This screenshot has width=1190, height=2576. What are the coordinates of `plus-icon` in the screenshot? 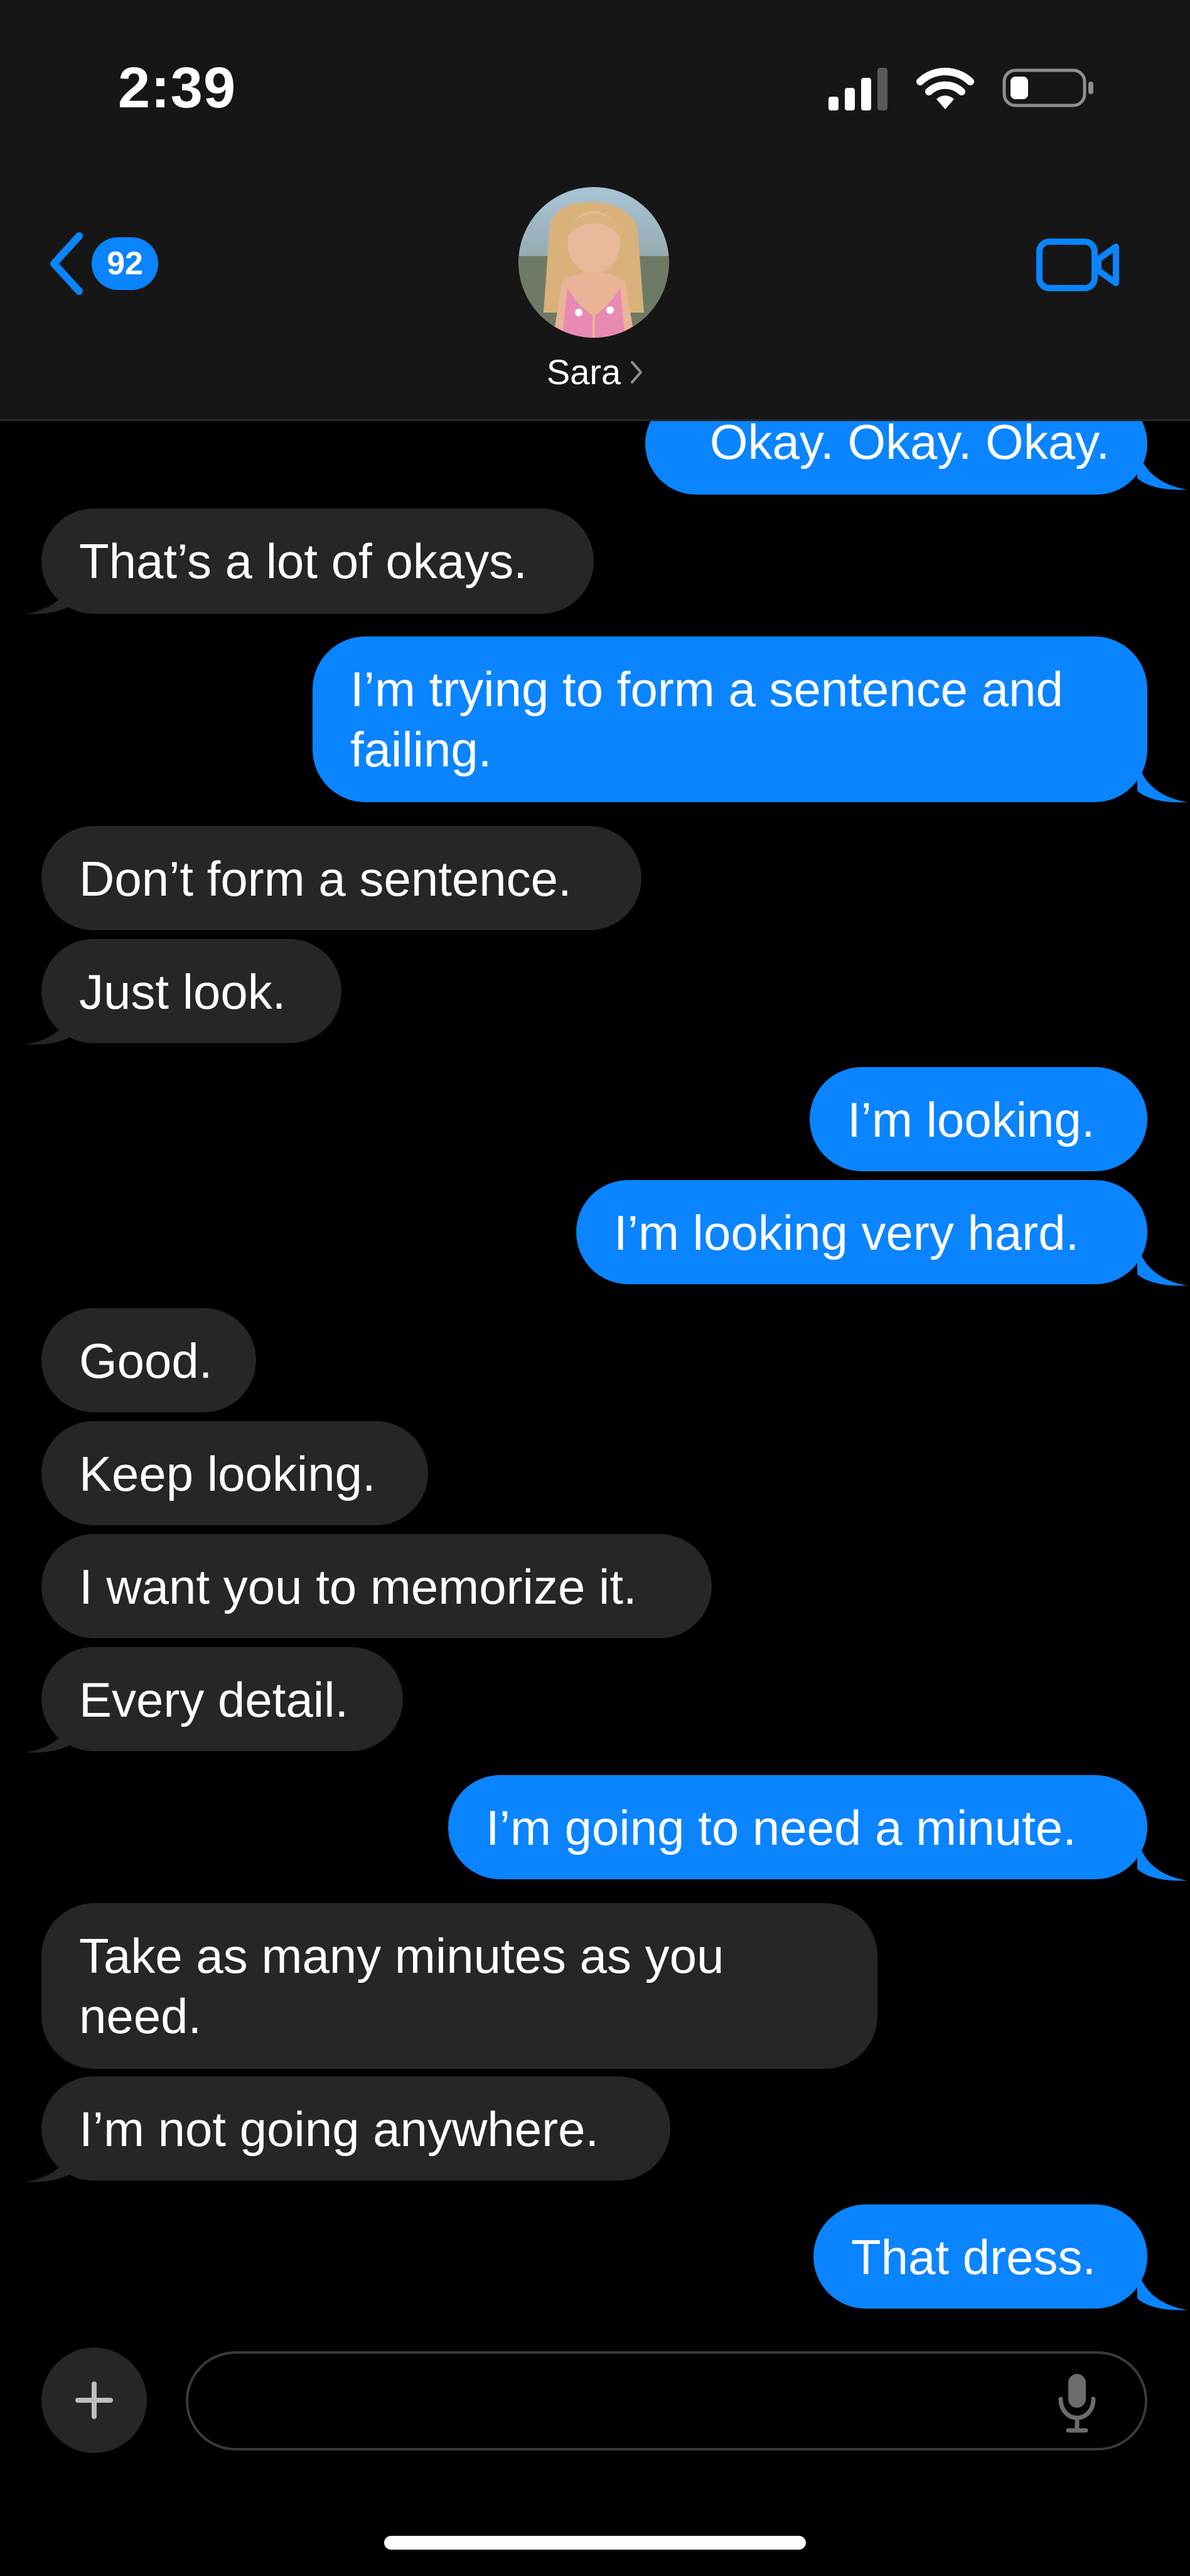 It's located at (94, 2400).